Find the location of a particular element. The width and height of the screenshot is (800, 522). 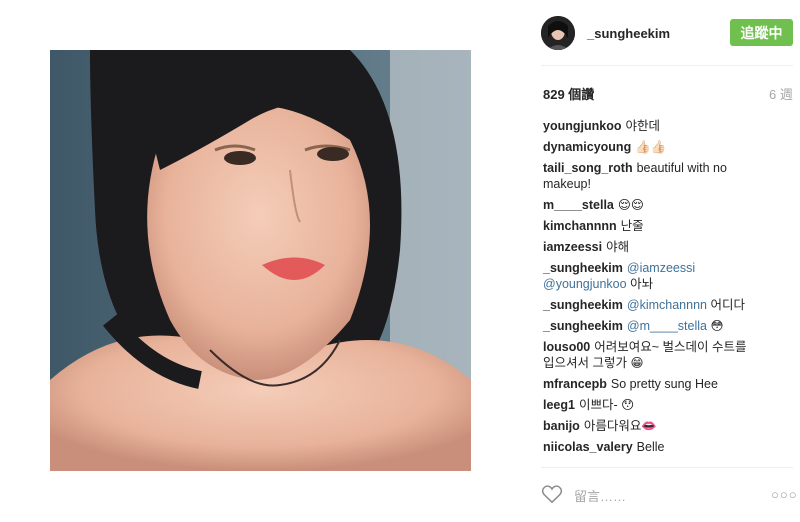

comment: iamzeessi 야해 is located at coordinates (648, 247).